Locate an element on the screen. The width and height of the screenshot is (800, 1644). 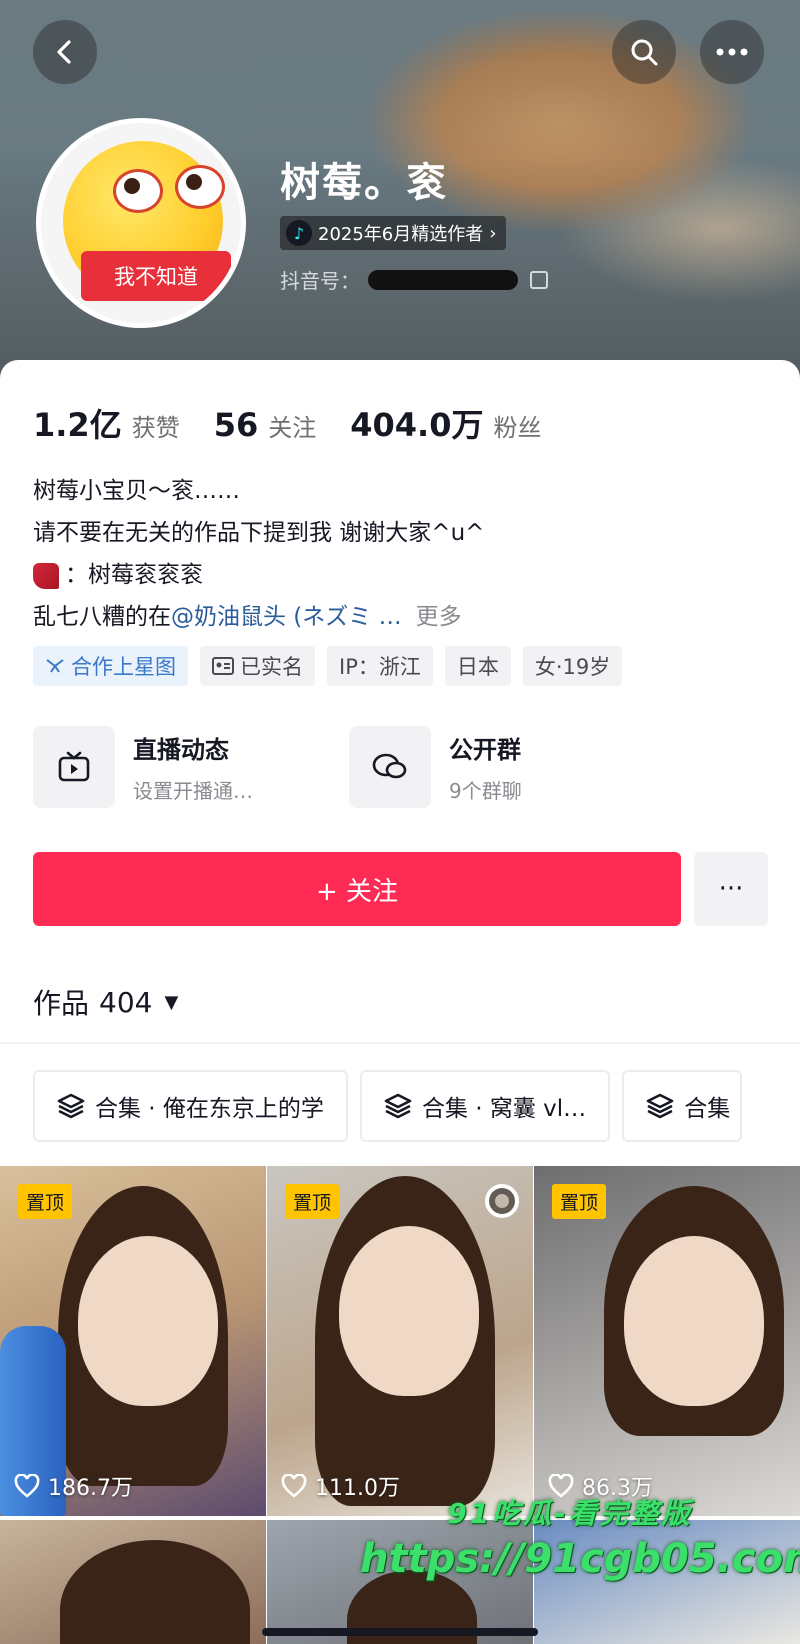
watermark-line-2: https://91cgb05.com is located at coordinates (580, 1559).